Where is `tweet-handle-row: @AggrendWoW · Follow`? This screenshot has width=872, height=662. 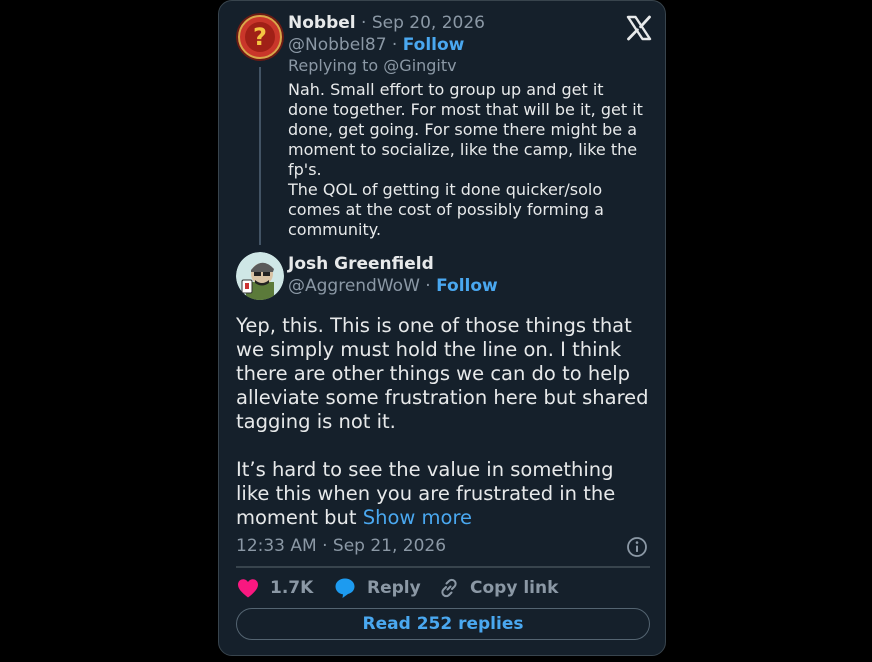 tweet-handle-row: @AggrendWoW · Follow is located at coordinates (393, 286).